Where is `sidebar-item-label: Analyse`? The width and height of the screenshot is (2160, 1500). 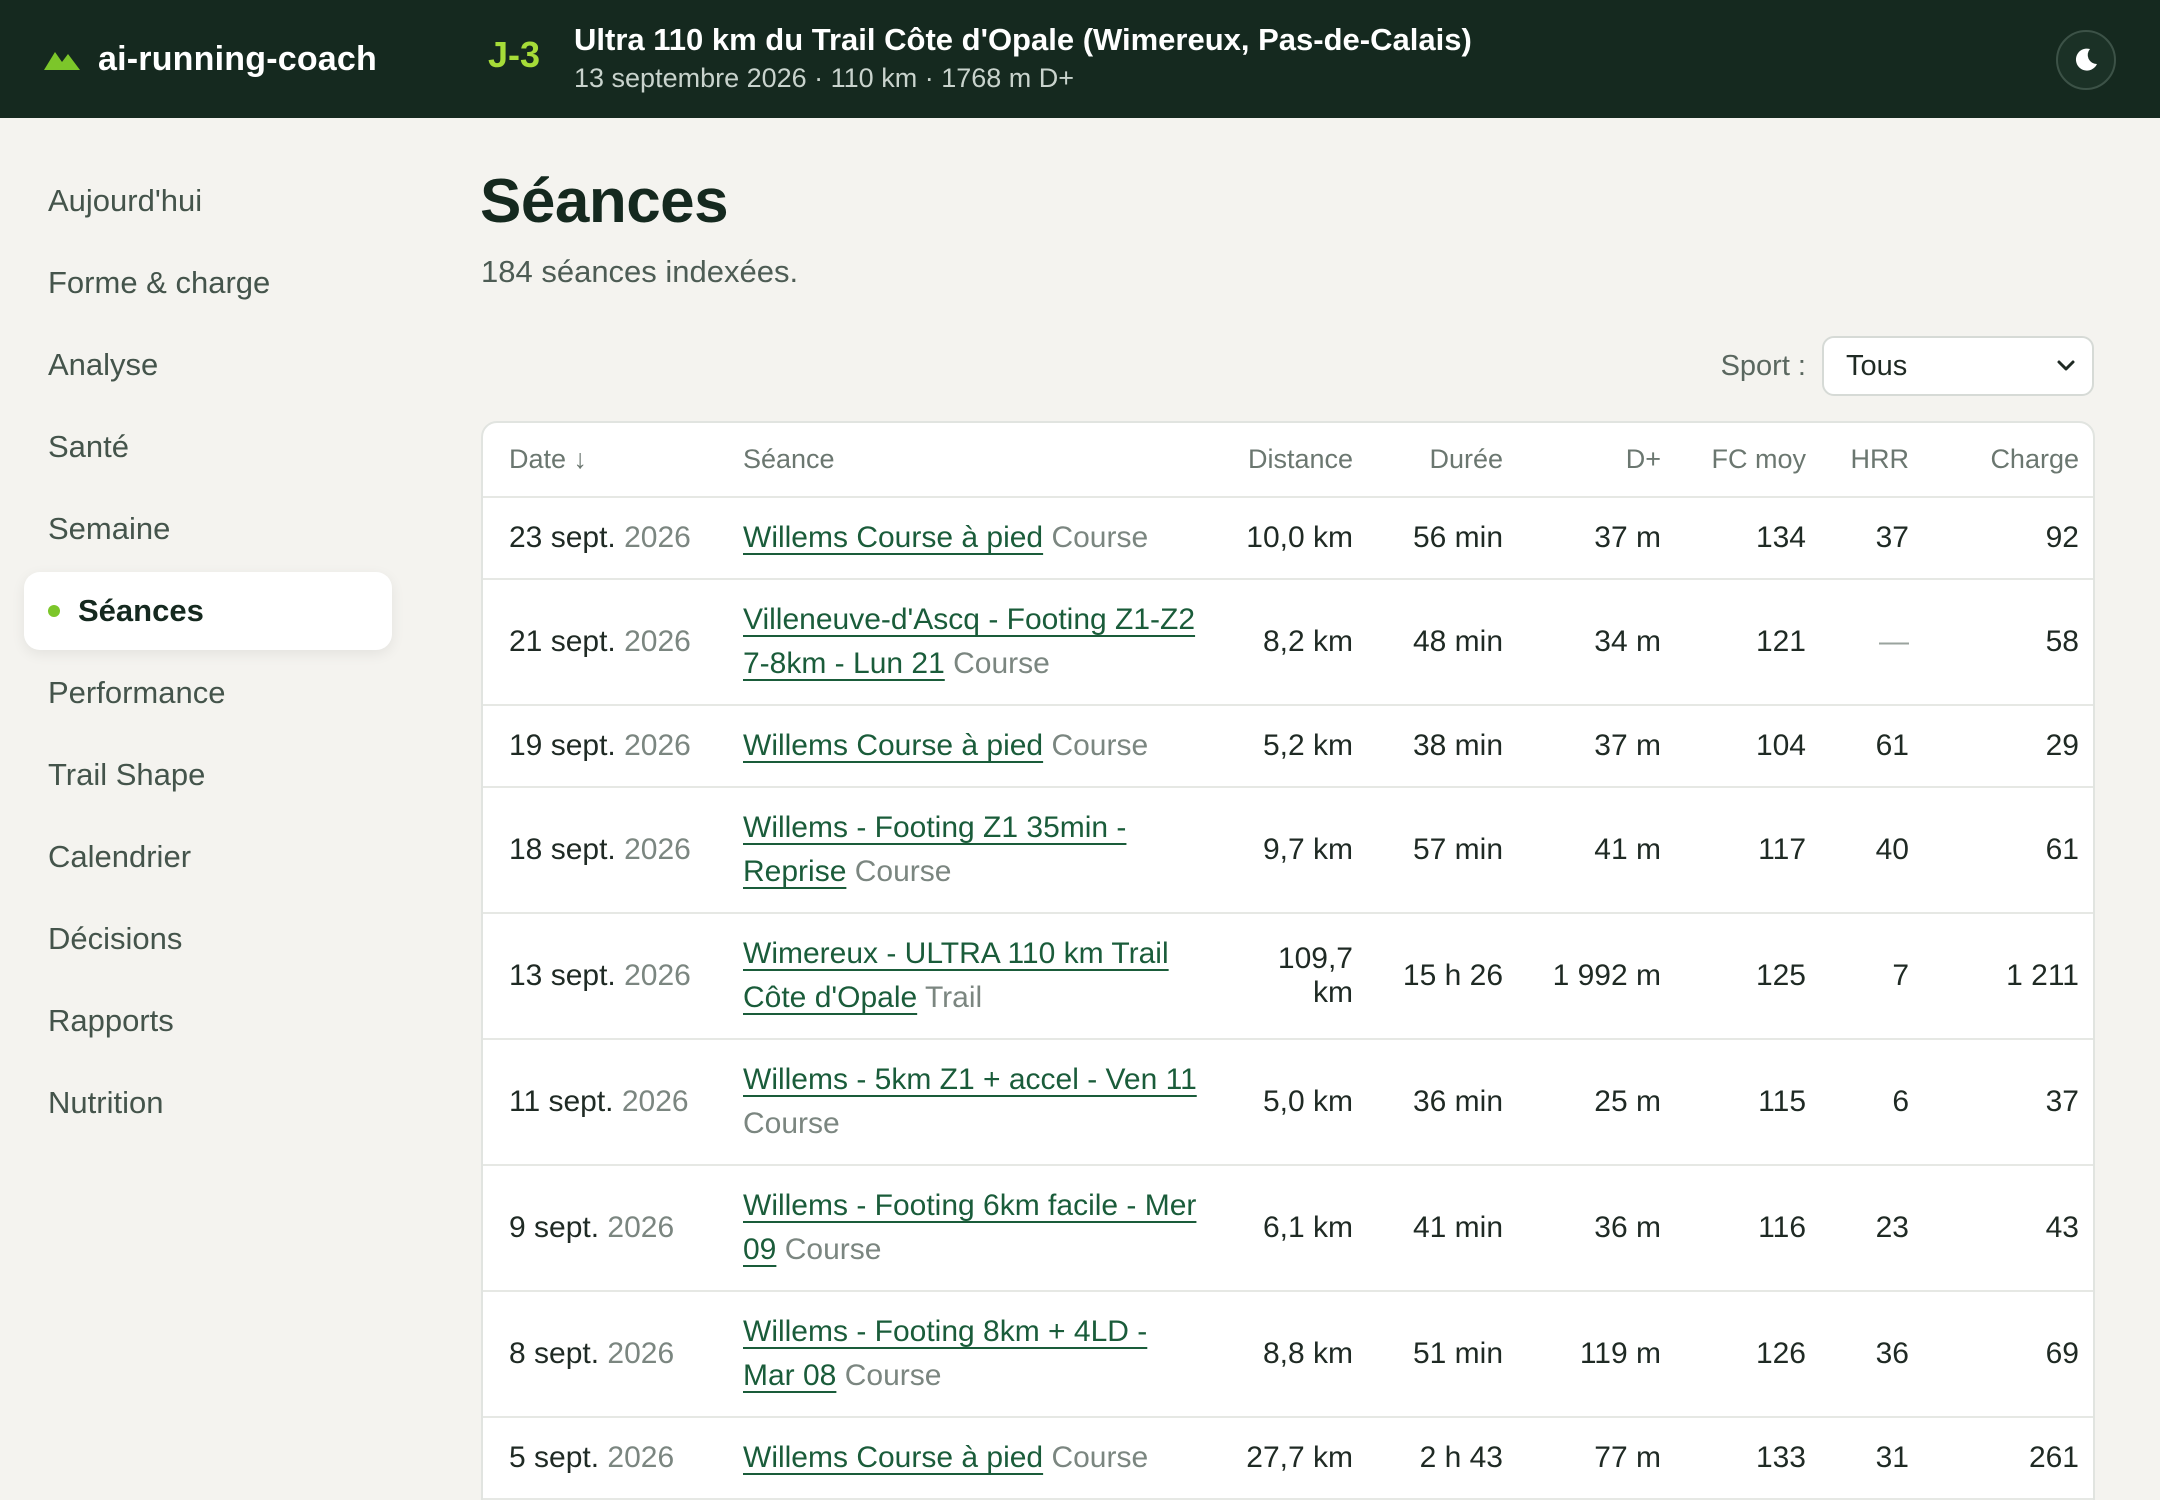
sidebar-item-label: Analyse is located at coordinates (103, 364).